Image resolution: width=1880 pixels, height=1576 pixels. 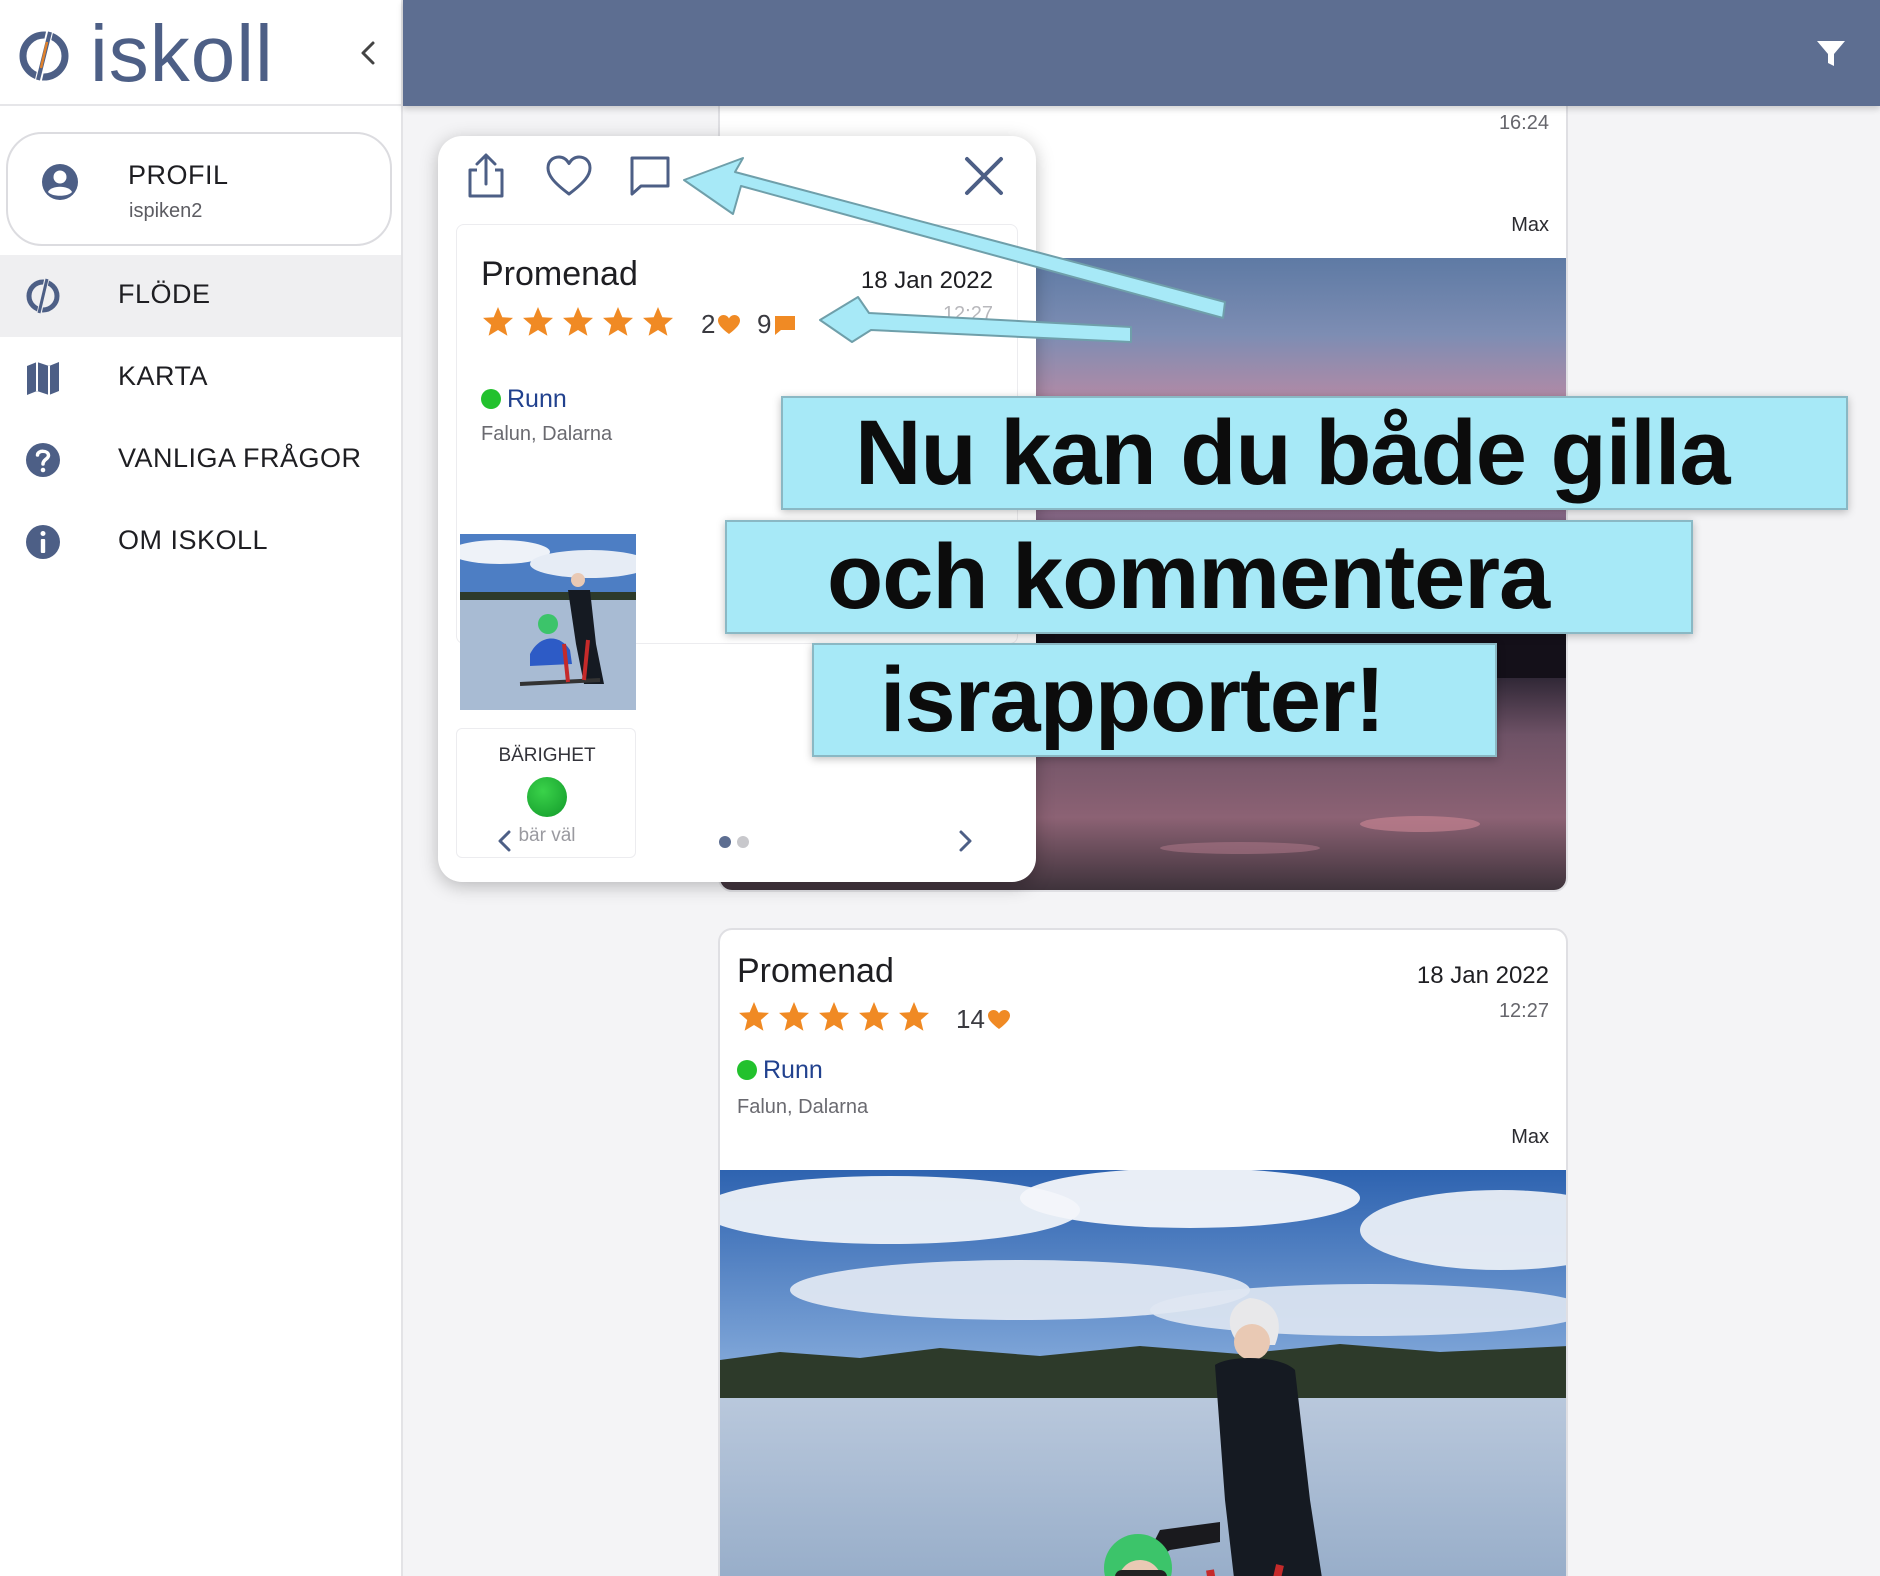 What do you see at coordinates (965, 841) in the screenshot?
I see `chevron-right-icon` at bounding box center [965, 841].